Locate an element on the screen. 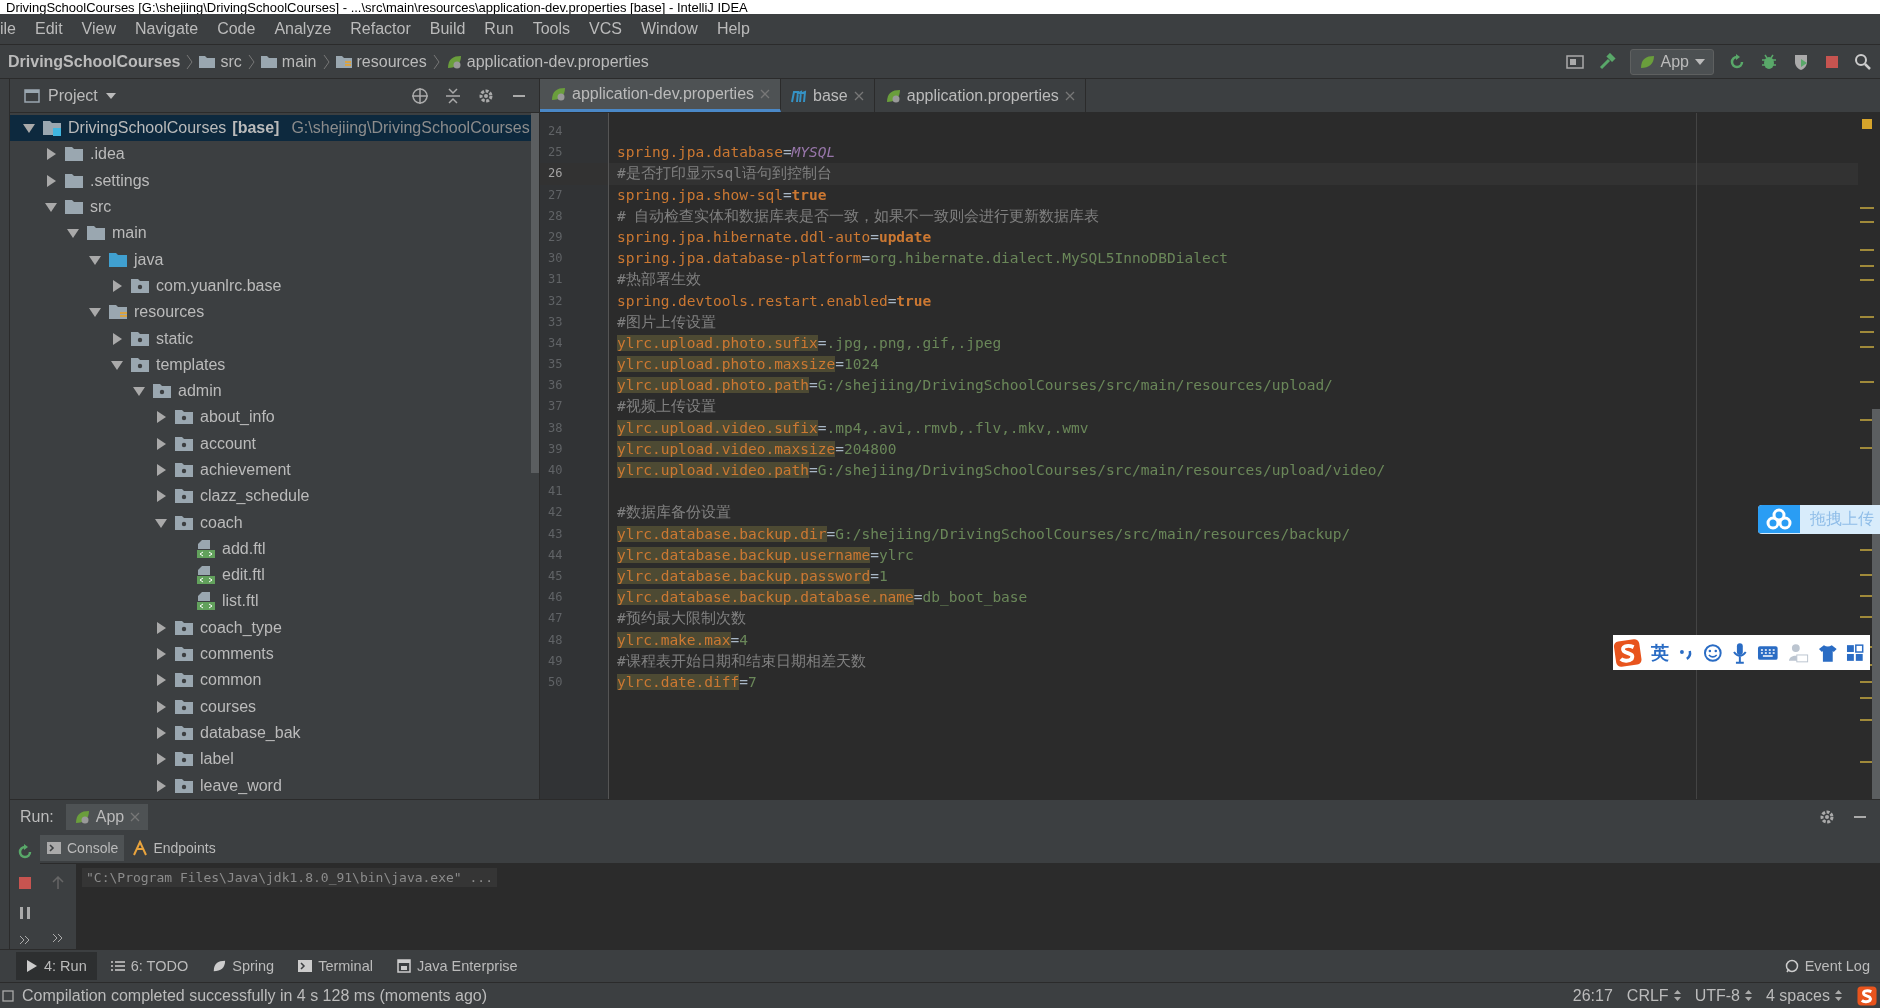 This screenshot has height=1008, width=1880. layout-icon is located at coordinates (1574, 61).